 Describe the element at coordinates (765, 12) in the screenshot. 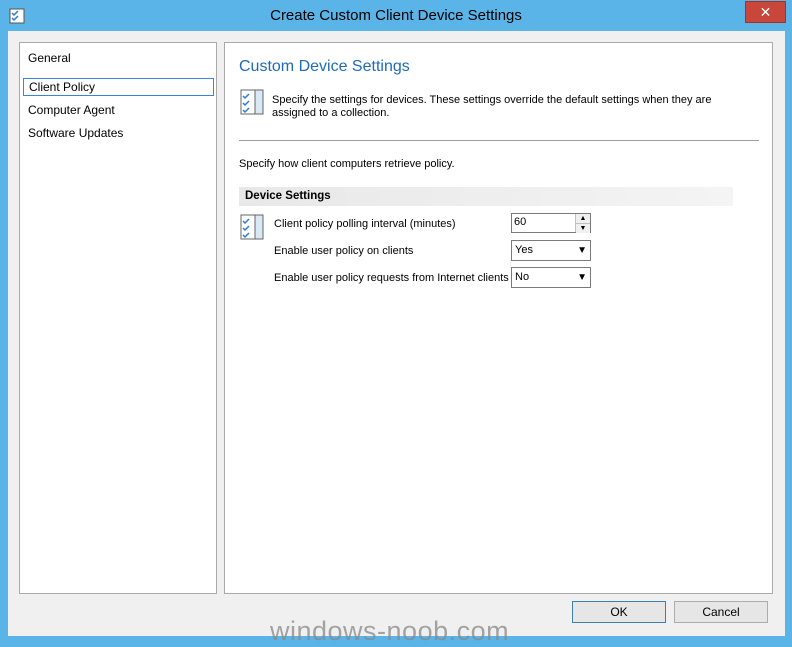

I see `close-button: ✕` at that location.